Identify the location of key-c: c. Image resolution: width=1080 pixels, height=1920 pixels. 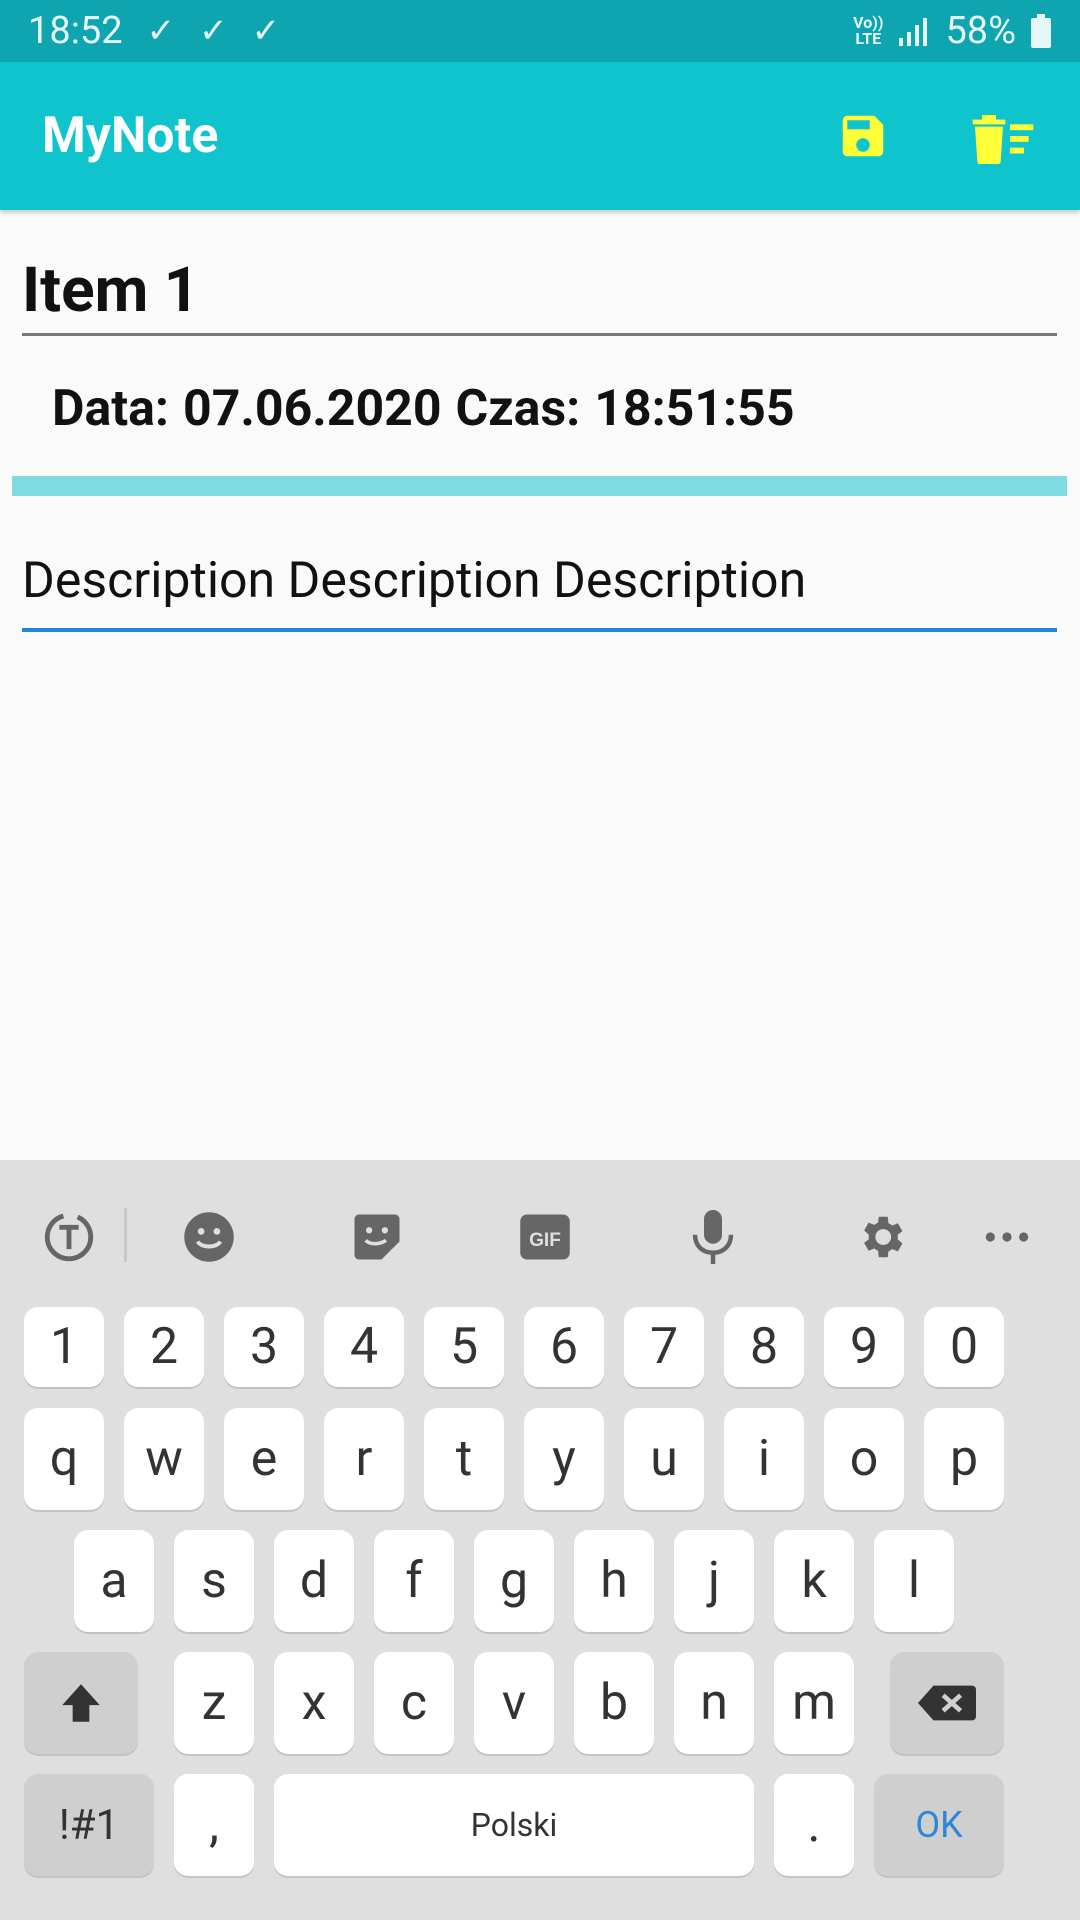
(414, 1703).